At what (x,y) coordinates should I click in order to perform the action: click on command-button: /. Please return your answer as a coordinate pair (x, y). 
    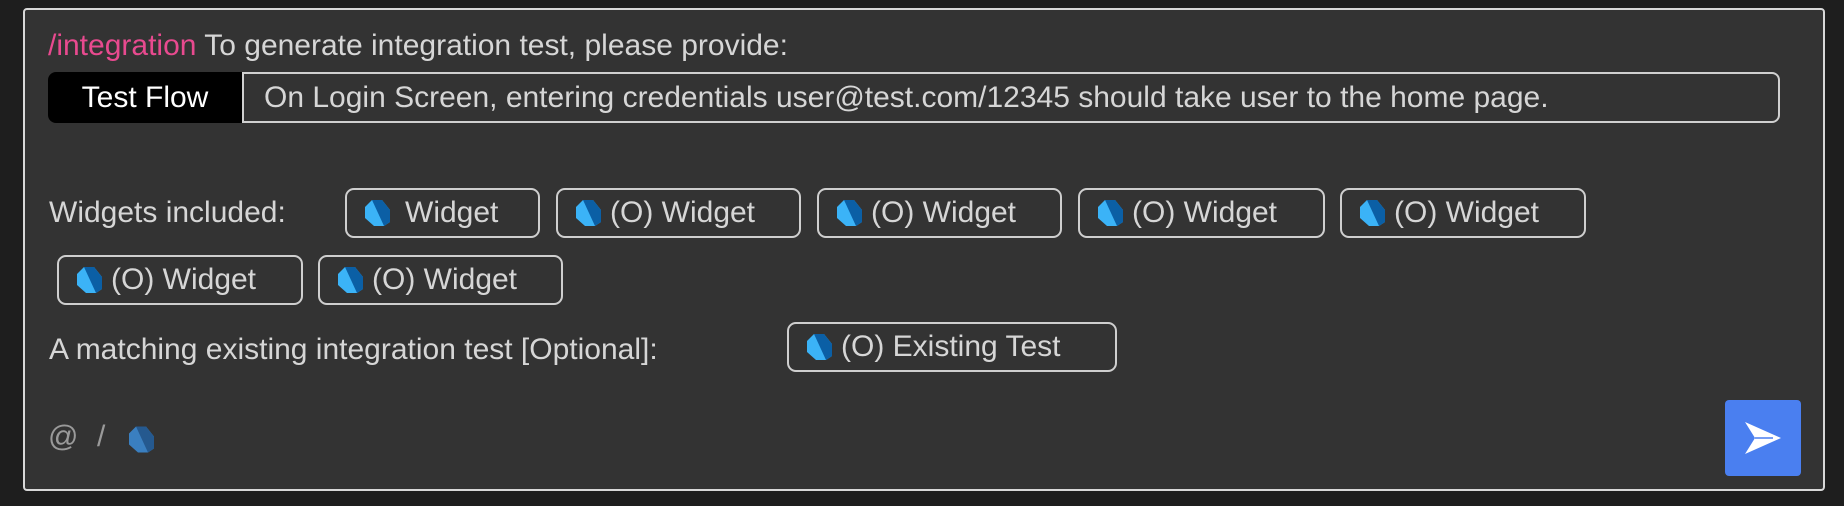
    Looking at the image, I should click on (101, 437).